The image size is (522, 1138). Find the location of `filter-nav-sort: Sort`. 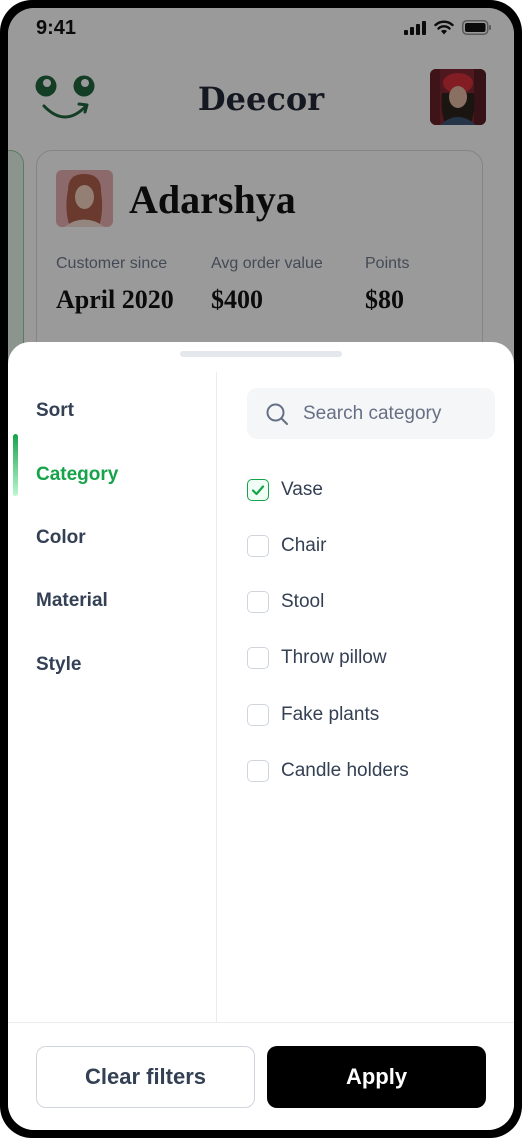

filter-nav-sort: Sort is located at coordinates (55, 411).